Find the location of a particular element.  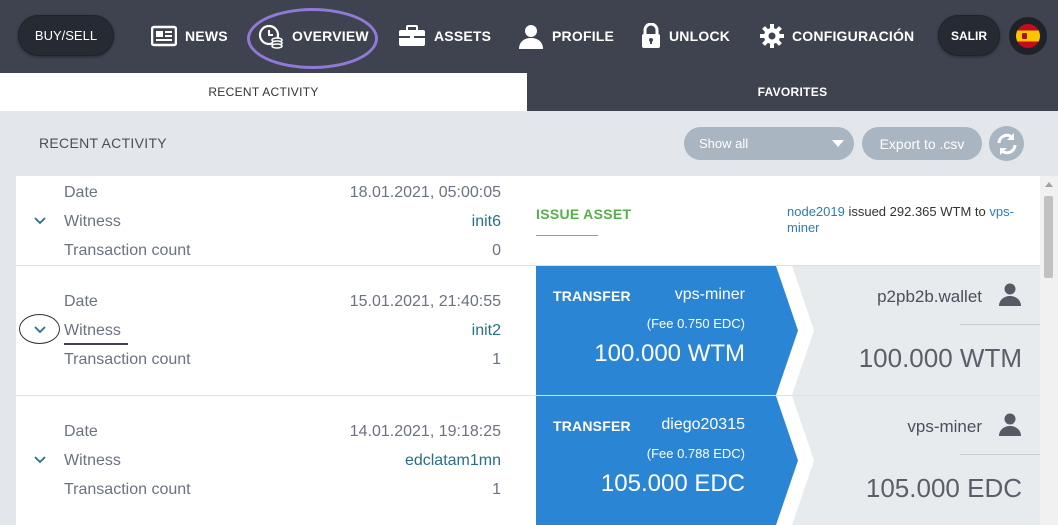

receiver-card: vps-miner 105.000 EDC is located at coordinates (916, 460).